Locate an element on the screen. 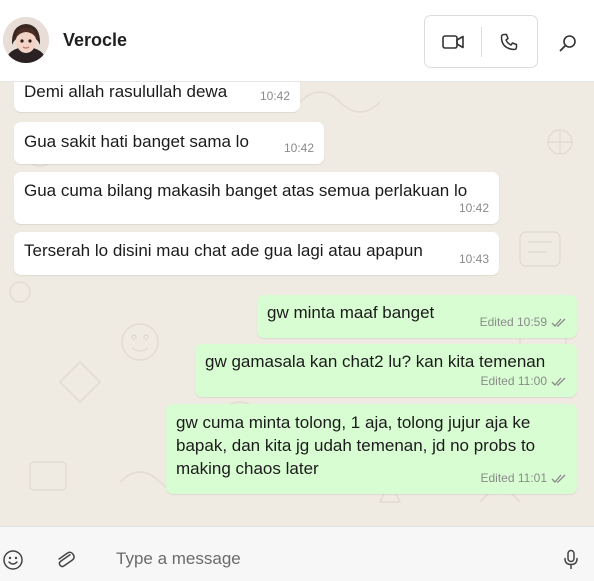 This screenshot has width=594, height=581. paperclip-icon is located at coordinates (66, 559).